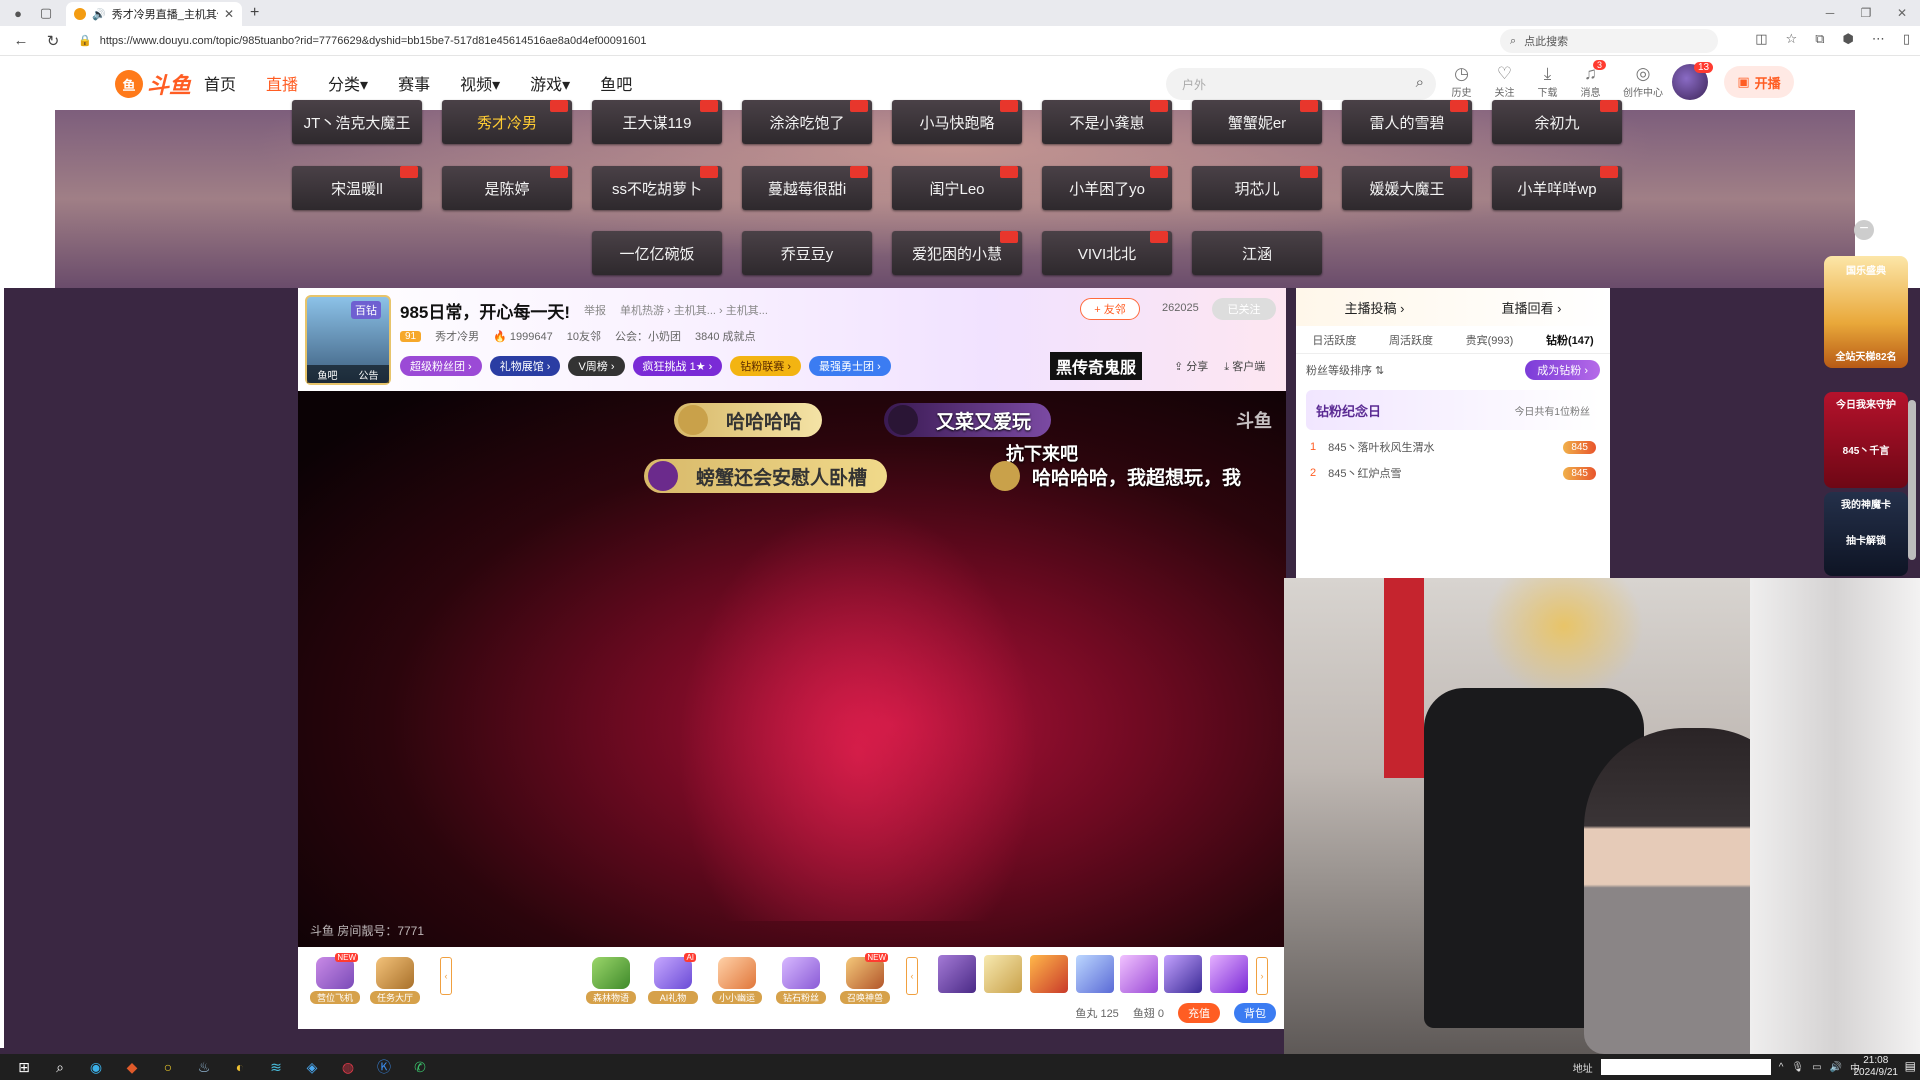 The image size is (1920, 1080). Describe the element at coordinates (1609, 41) in the screenshot. I see `browser-search-box: ⌕ 点此搜索` at that location.